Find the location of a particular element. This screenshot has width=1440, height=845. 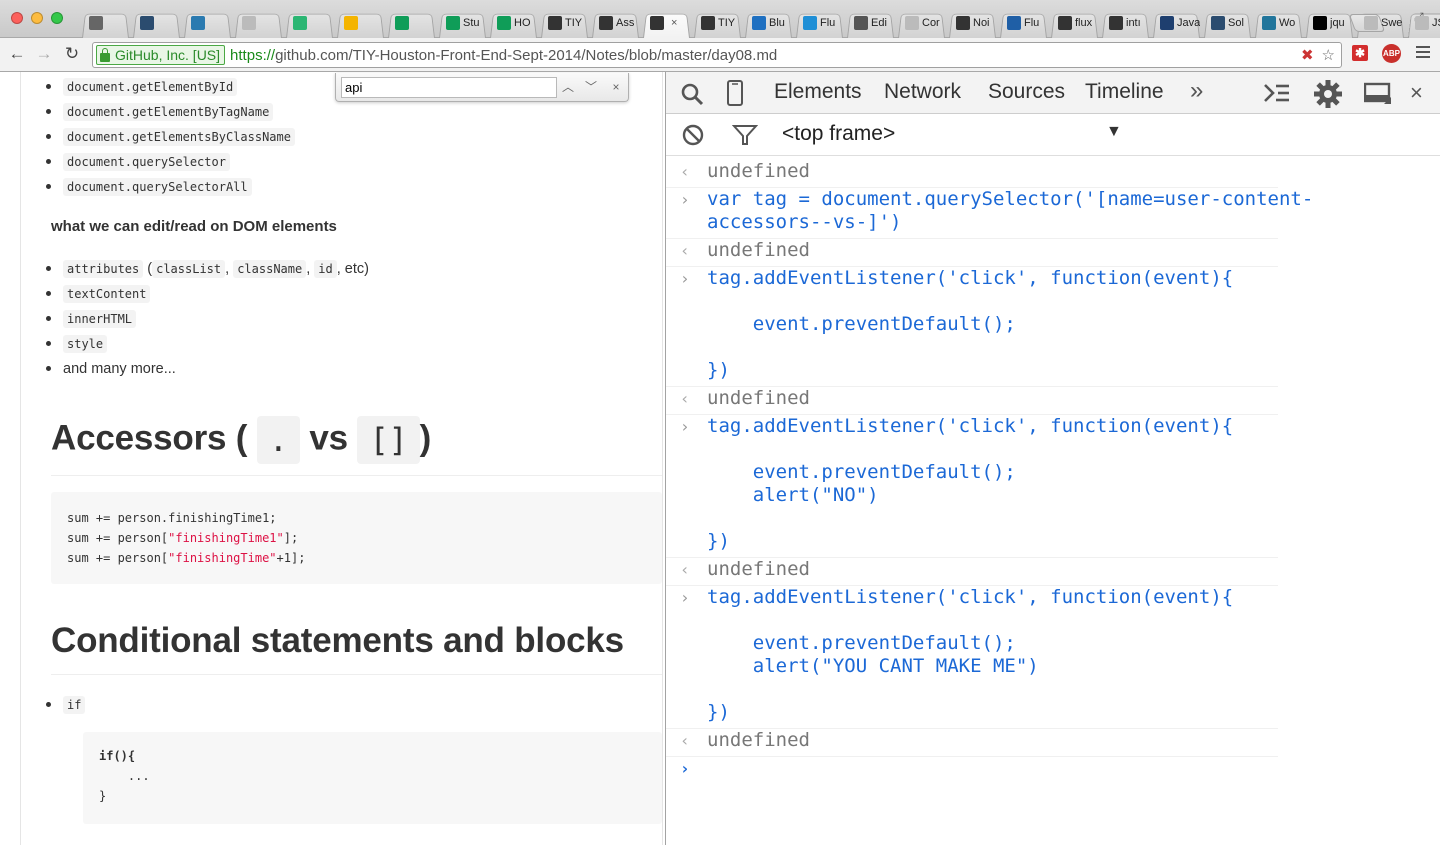

browser-tab: Wo is located at coordinates (1278, 23).